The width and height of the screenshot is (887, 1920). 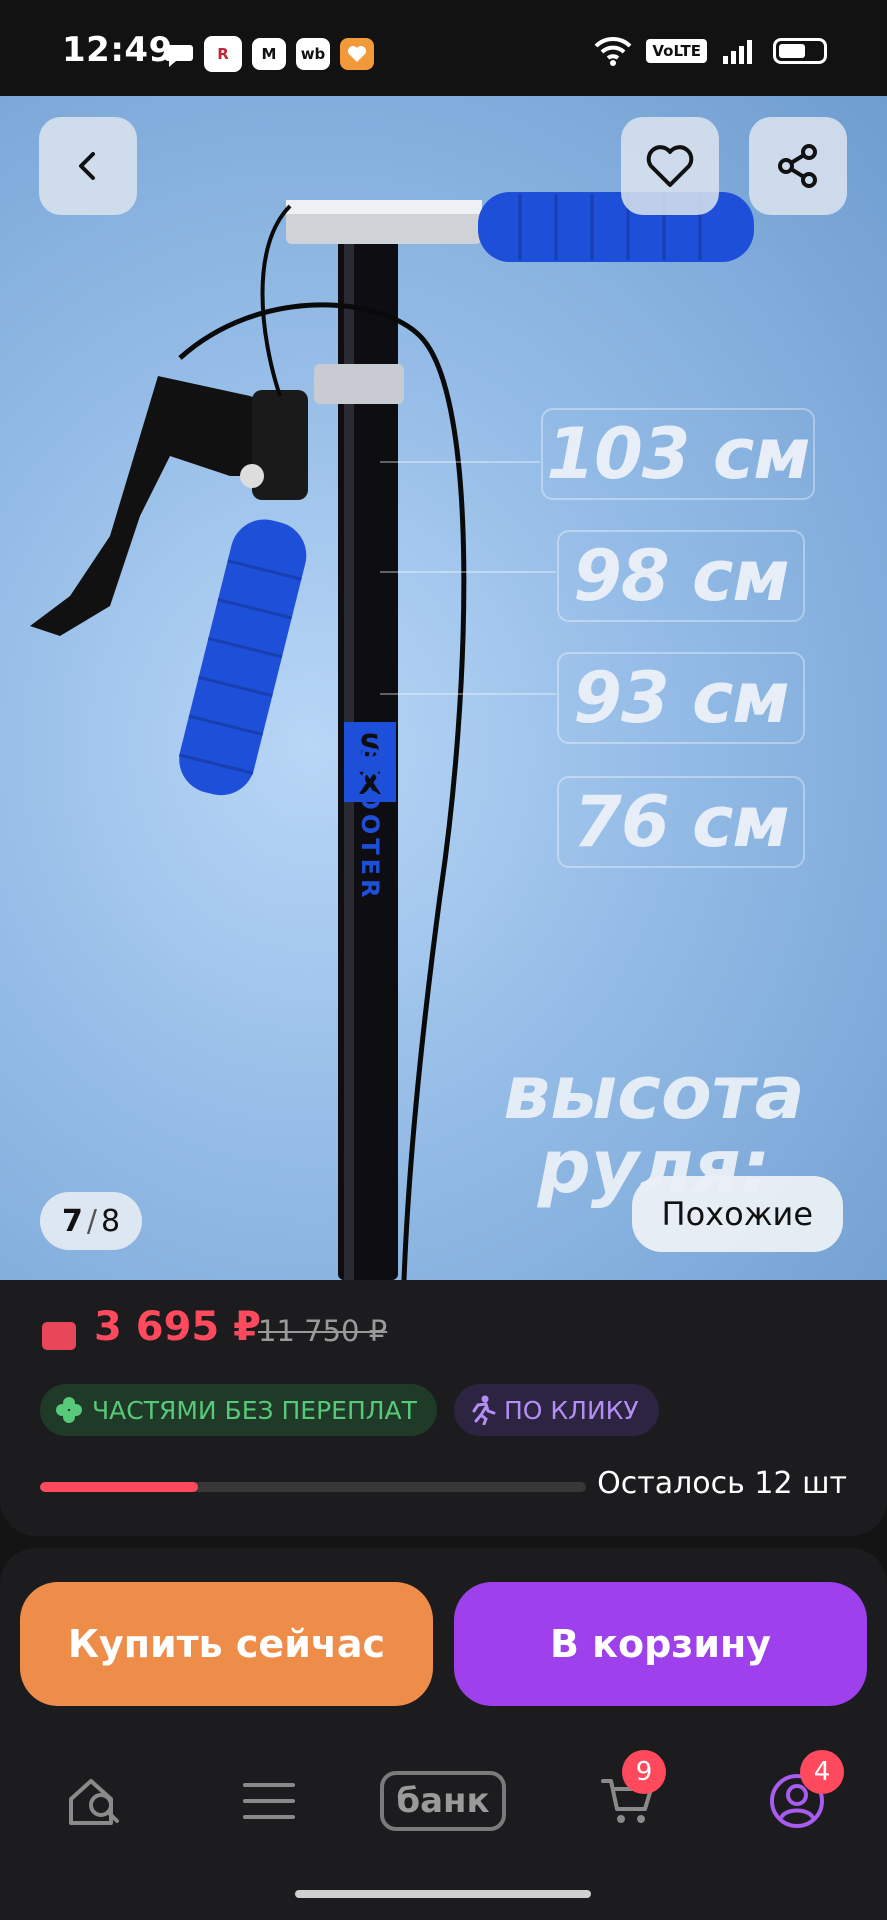 What do you see at coordinates (323, 1331) in the screenshot?
I see `old-price: 11 750 ₽` at bounding box center [323, 1331].